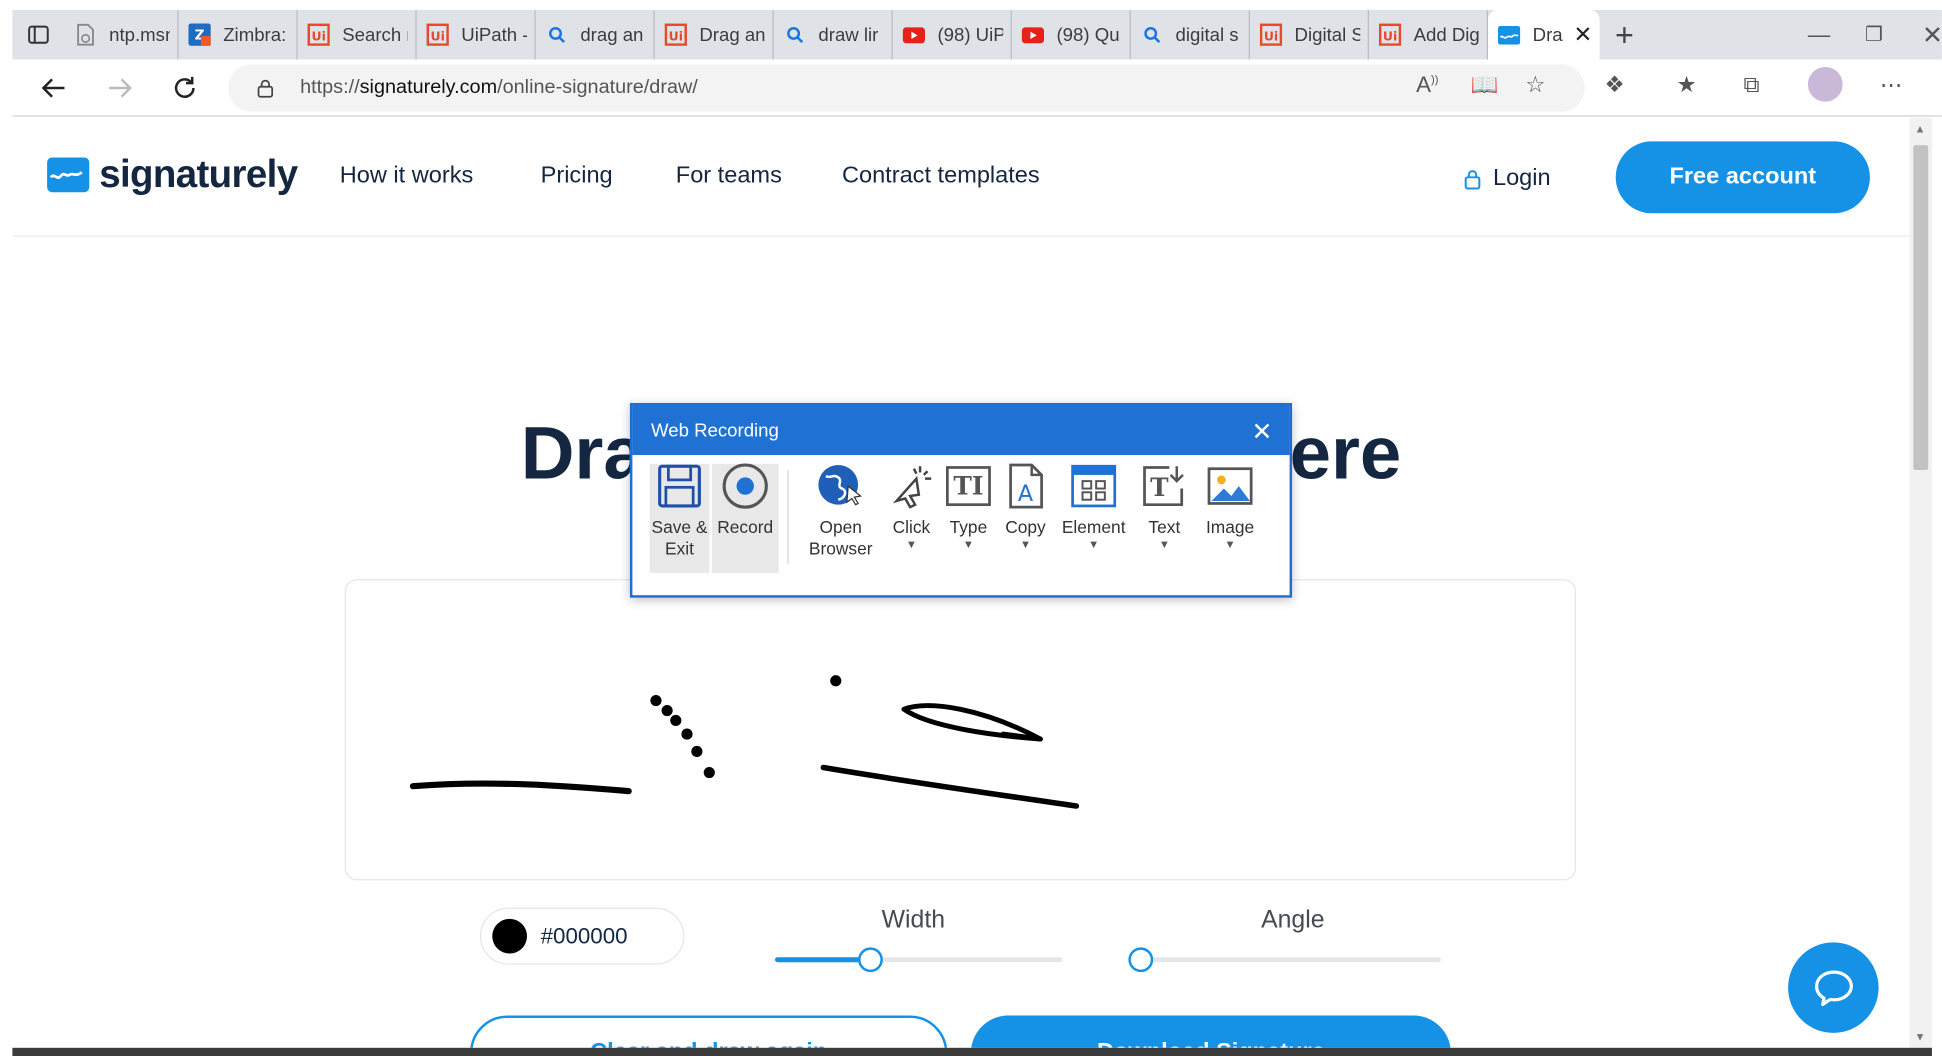 The height and width of the screenshot is (1056, 1942). What do you see at coordinates (1025, 505) in the screenshot?
I see `copy-tool-button: A Copy ▼` at bounding box center [1025, 505].